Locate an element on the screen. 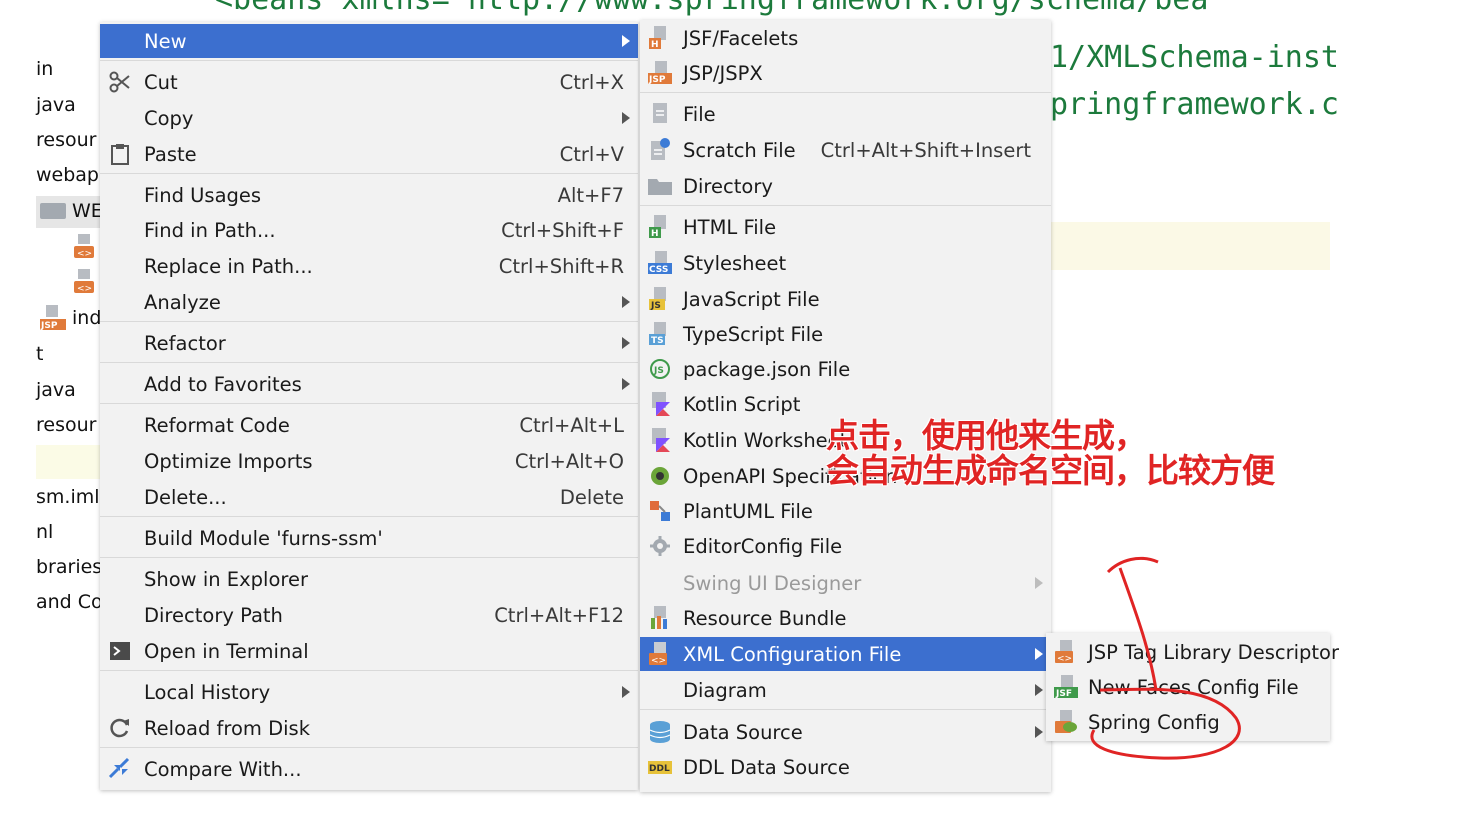 The image size is (1464, 814). svg-text: DDL is located at coordinates (659, 769).